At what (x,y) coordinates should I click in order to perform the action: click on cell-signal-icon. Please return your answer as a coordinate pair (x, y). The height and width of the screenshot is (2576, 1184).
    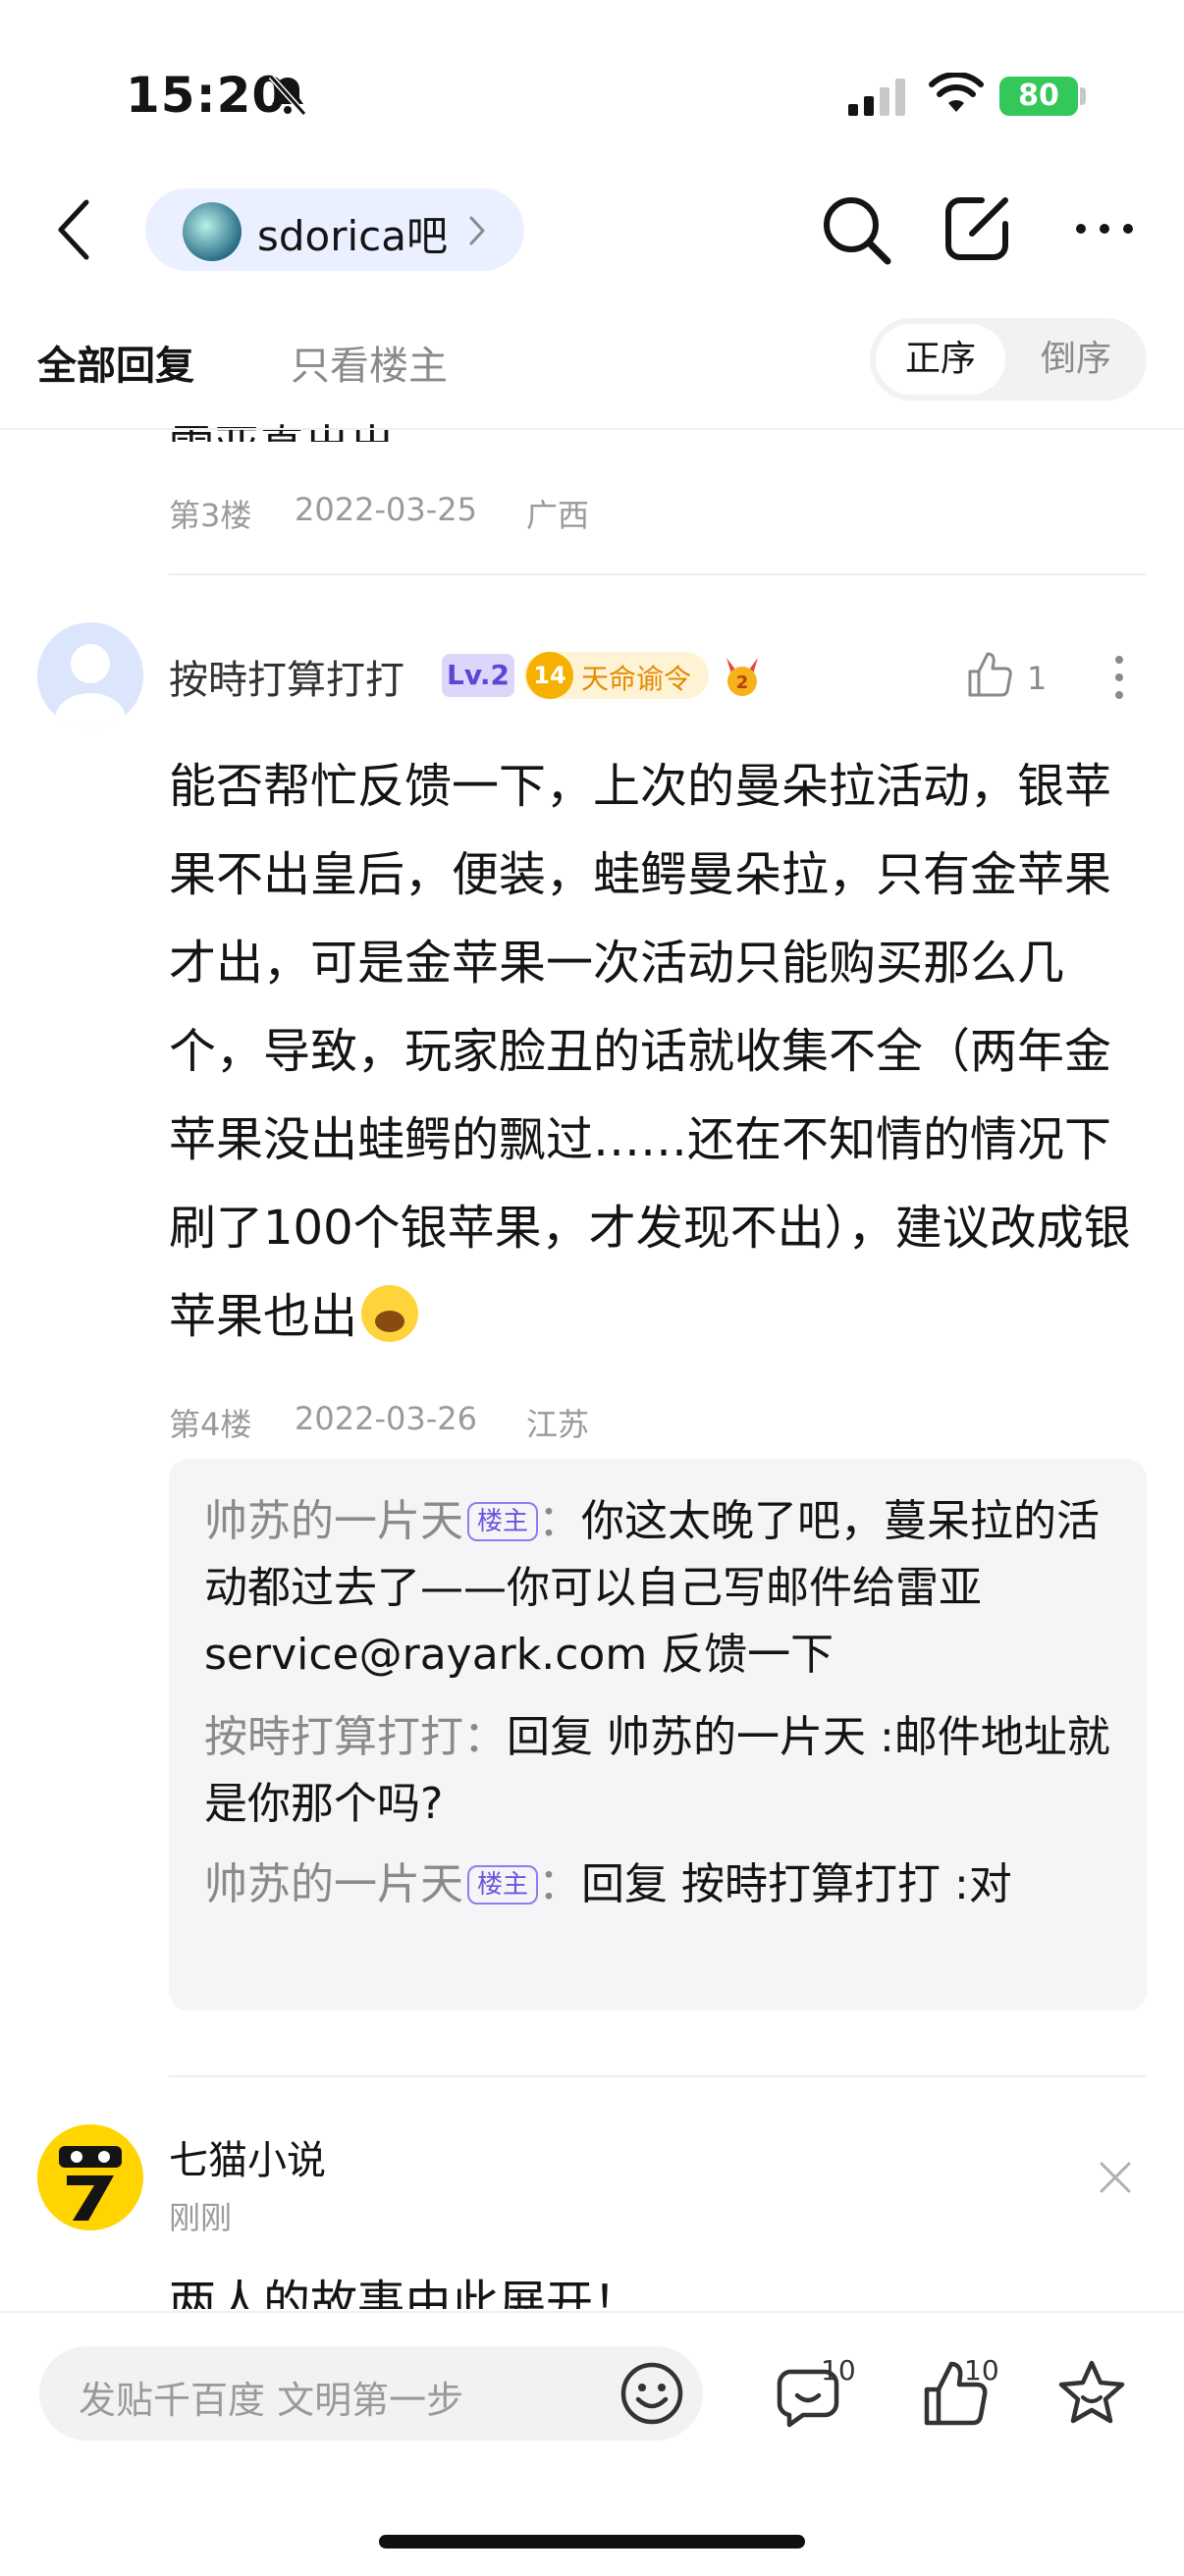
    Looking at the image, I should click on (876, 97).